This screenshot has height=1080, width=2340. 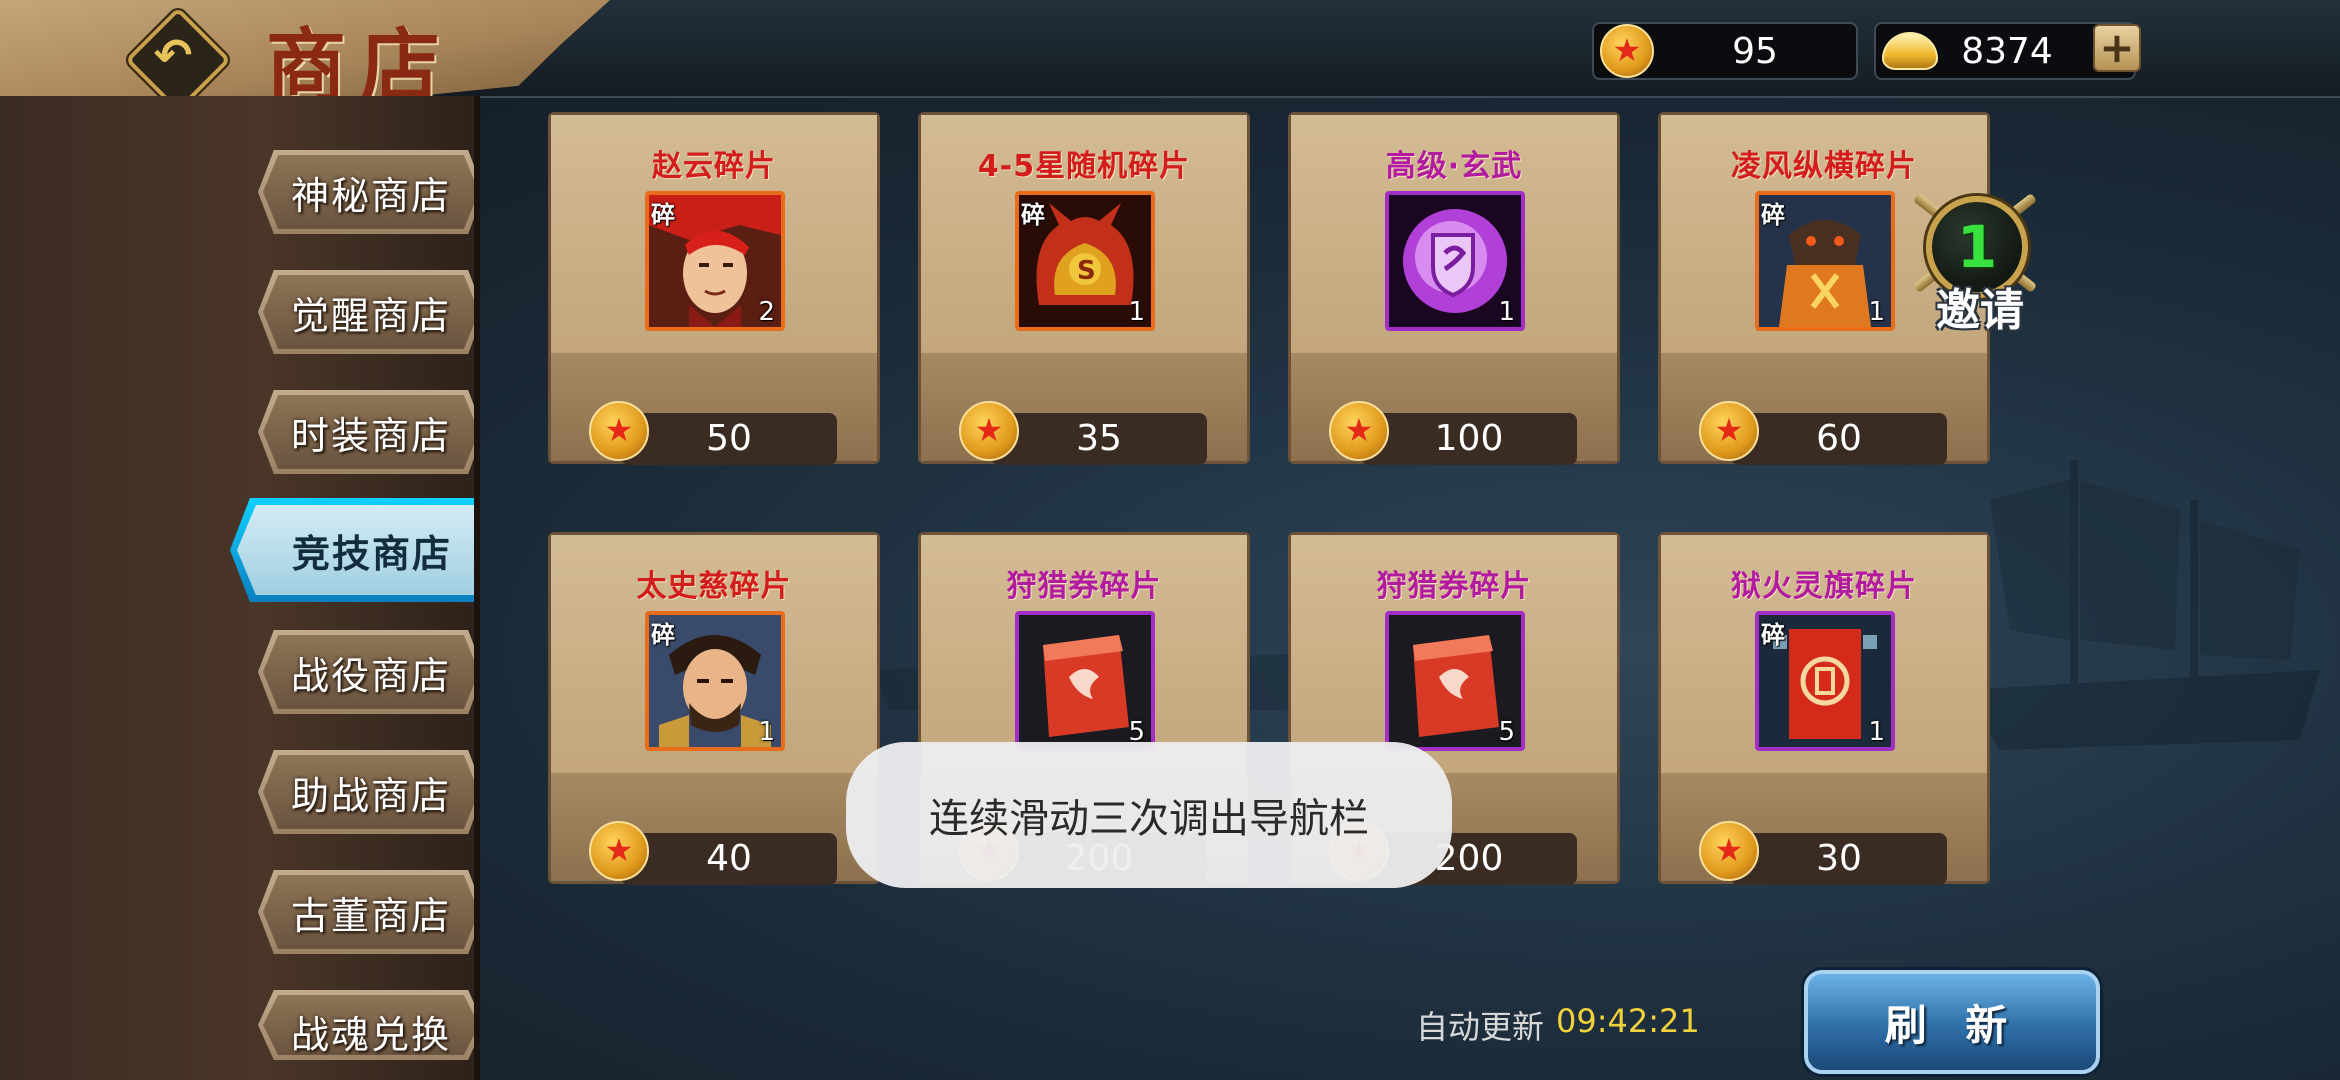 I want to click on tab-soul-exchange: 战魂兑换, so click(x=369, y=1025).